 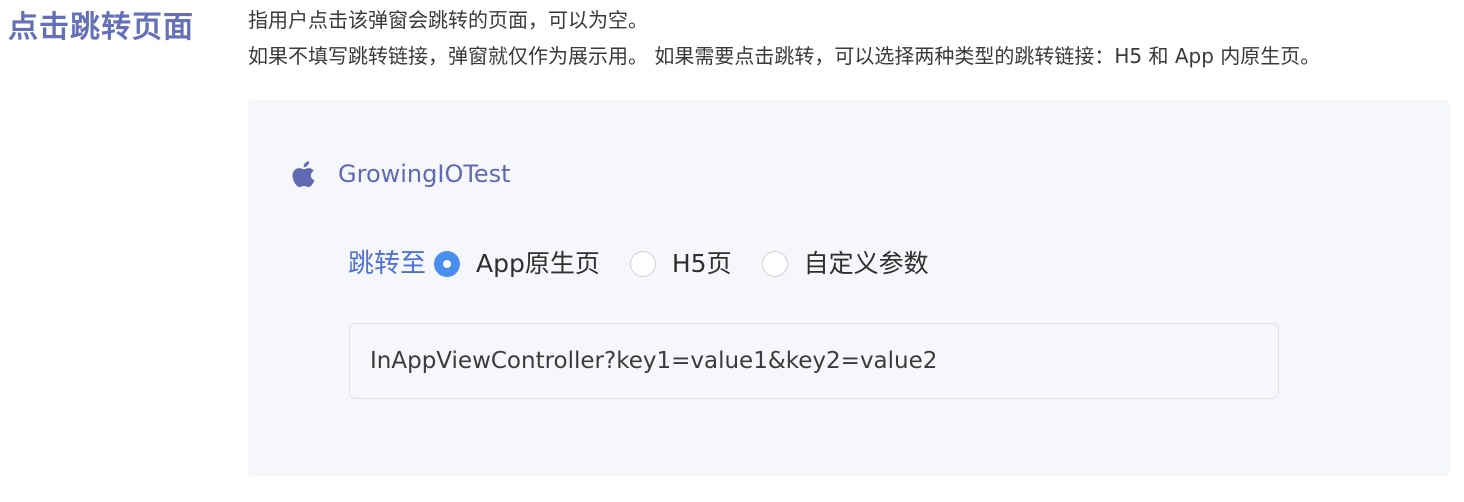 What do you see at coordinates (424, 174) in the screenshot?
I see `app-name: GrowingIOTest` at bounding box center [424, 174].